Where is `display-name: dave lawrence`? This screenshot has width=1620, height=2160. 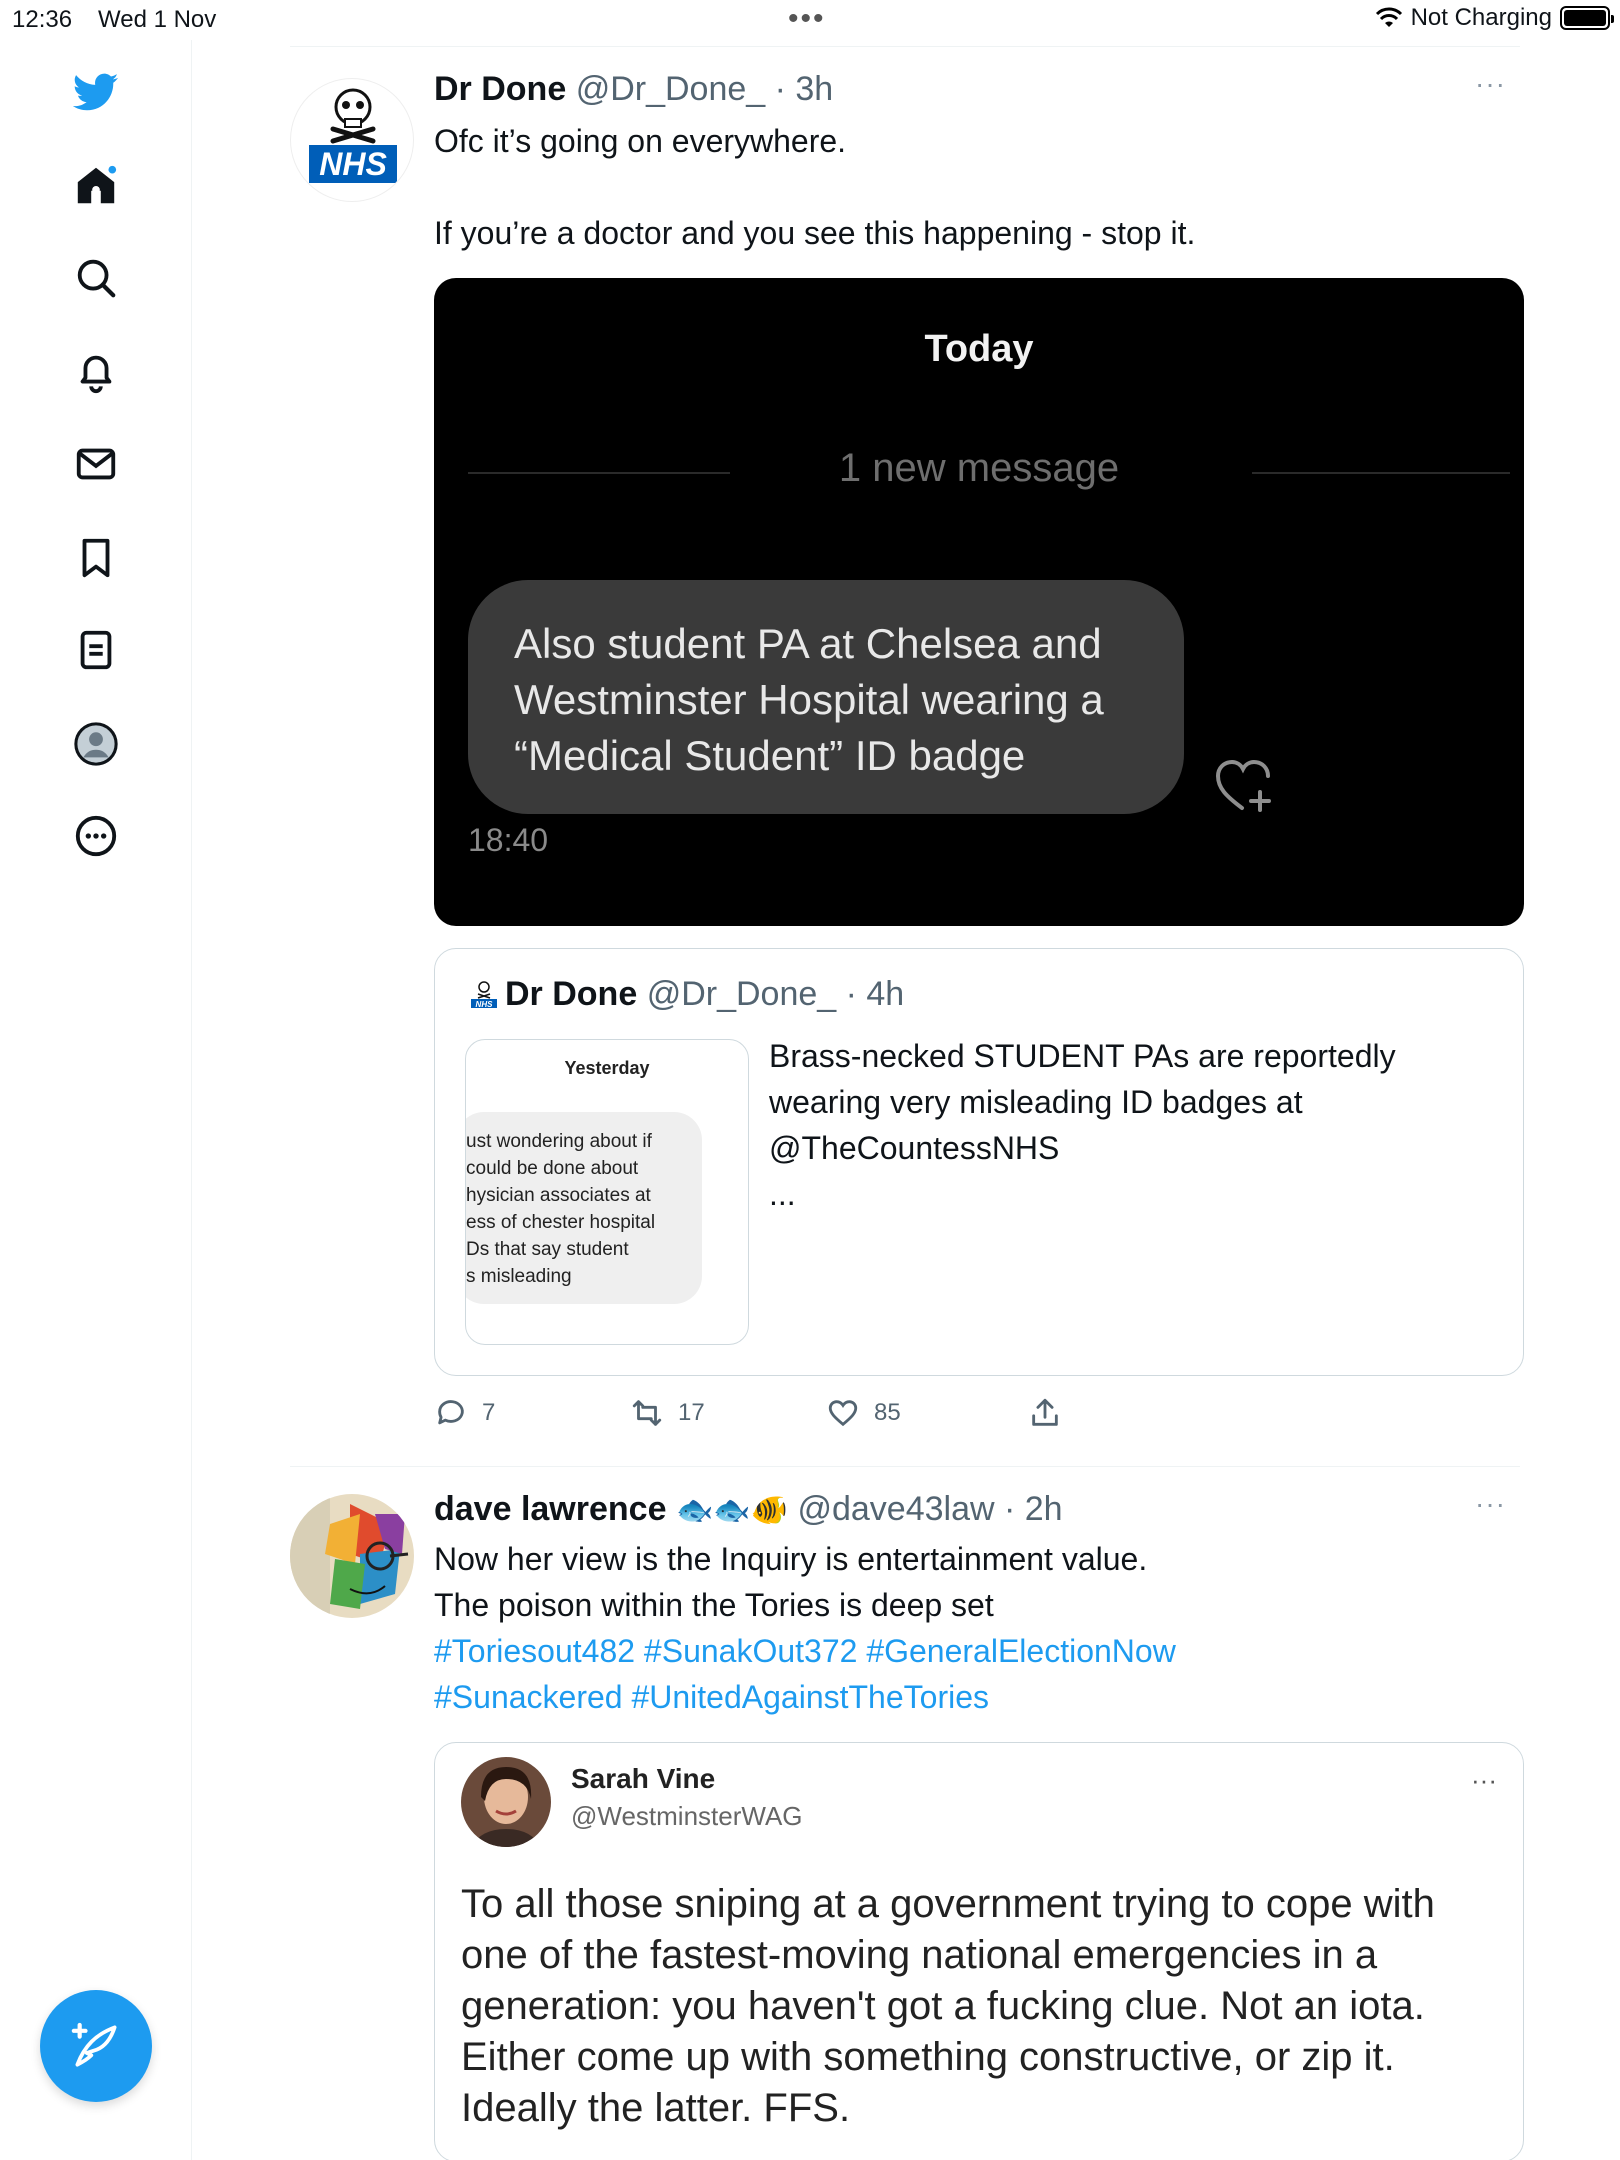 display-name: dave lawrence is located at coordinates (550, 1509).